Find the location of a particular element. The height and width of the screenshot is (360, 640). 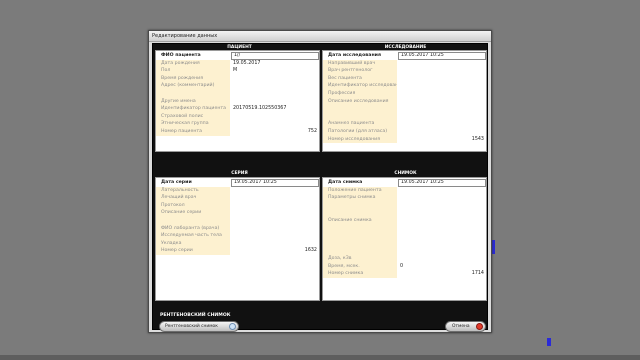

patient-field-value: M is located at coordinates (275, 71).